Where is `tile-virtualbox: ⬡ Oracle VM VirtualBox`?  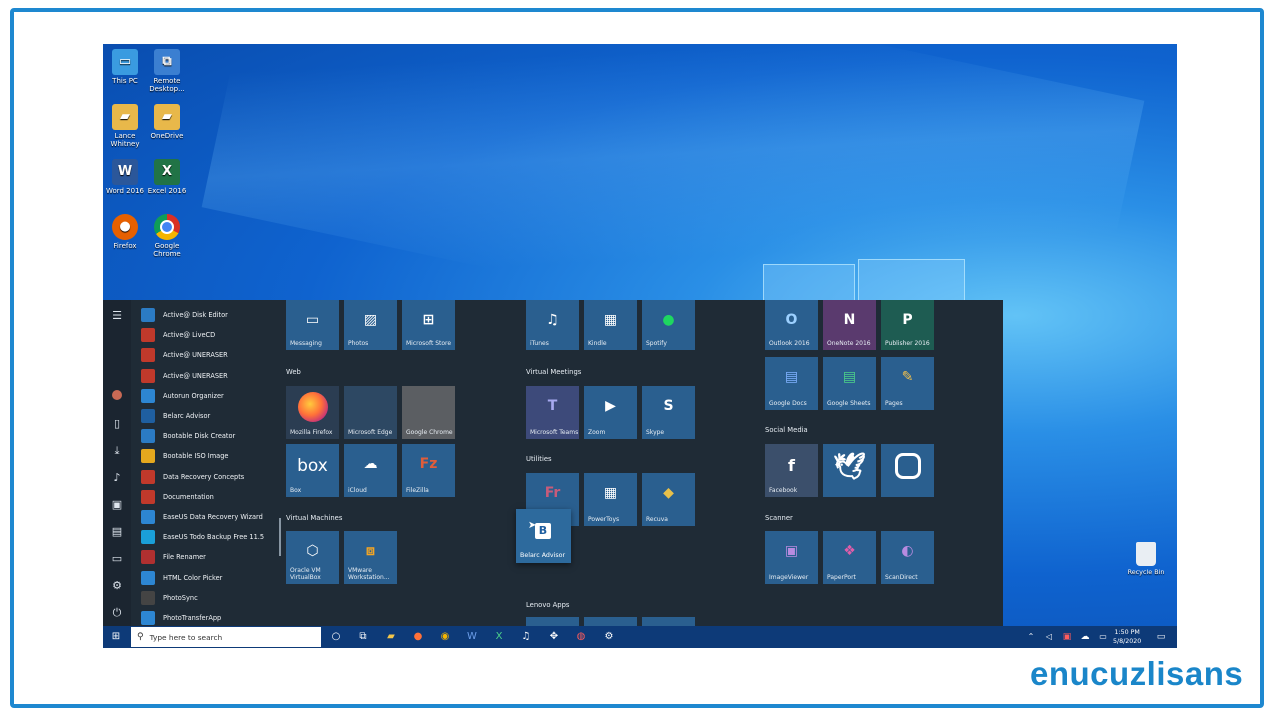 tile-virtualbox: ⬡ Oracle VM VirtualBox is located at coordinates (312, 557).